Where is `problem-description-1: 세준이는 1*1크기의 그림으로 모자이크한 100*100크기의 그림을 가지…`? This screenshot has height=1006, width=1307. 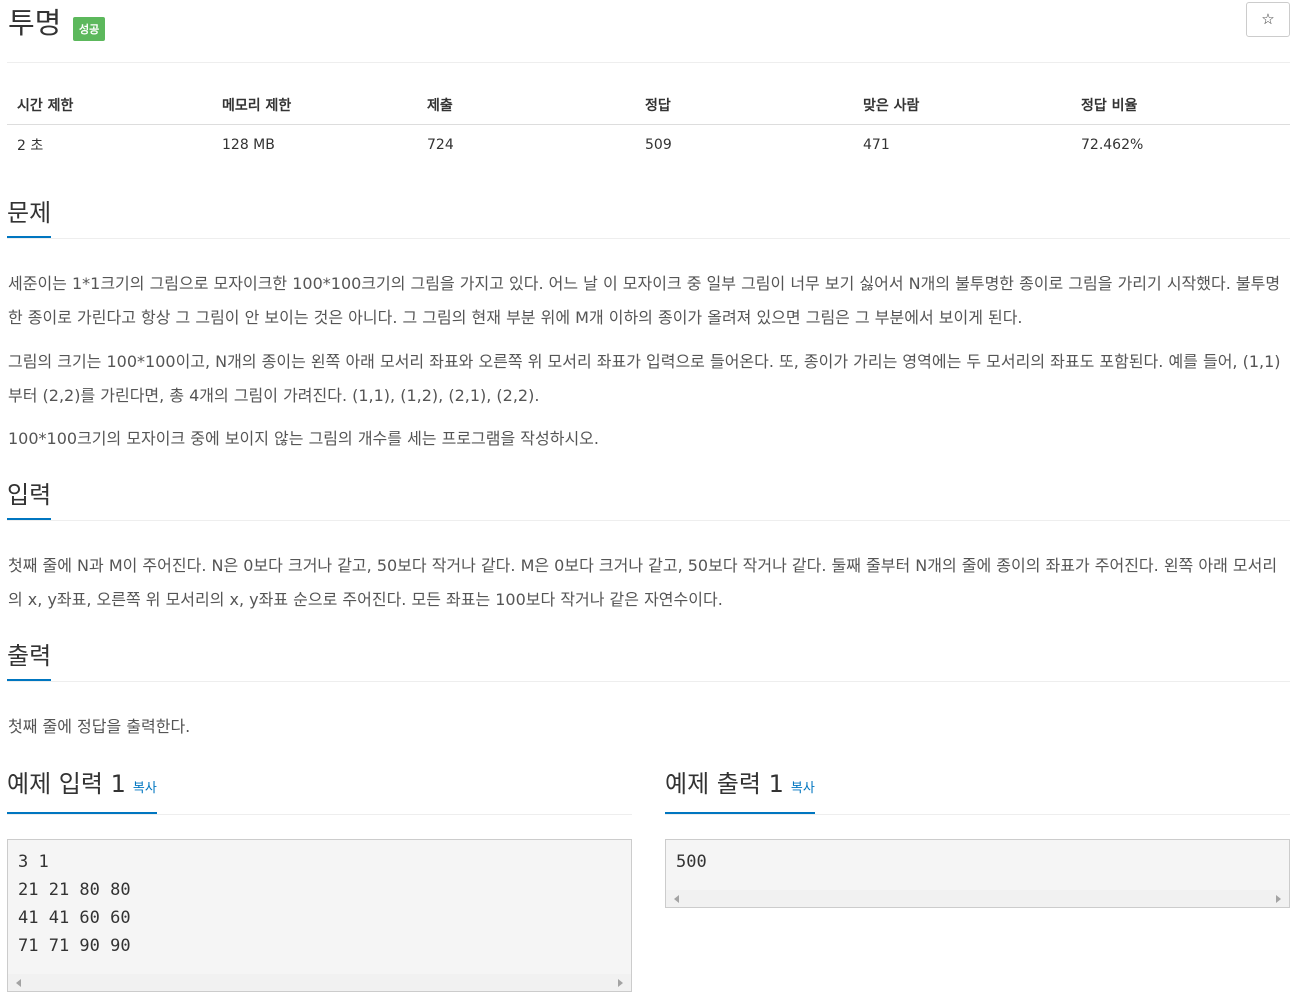 problem-description-1: 세준이는 1*1크기의 그림으로 모자이크한 100*100크기의 그림을 가지… is located at coordinates (644, 300).